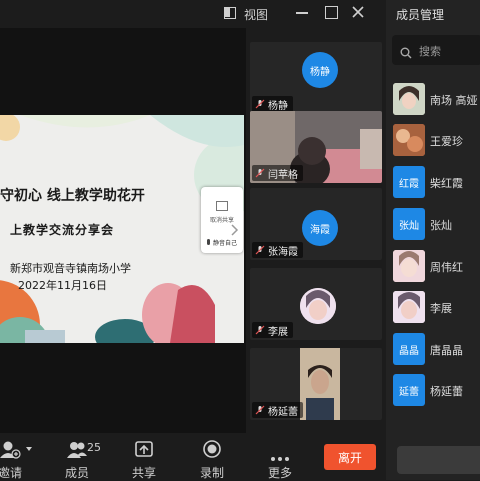  Describe the element at coordinates (278, 106) in the screenshot. I see `participant-name: 杨静` at that location.